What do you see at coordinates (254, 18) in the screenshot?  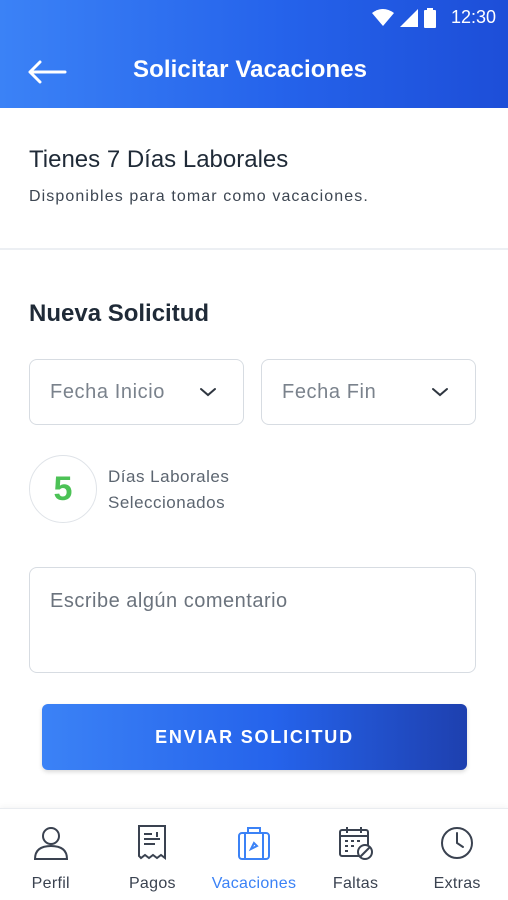 I see `status-bar: 12:30` at bounding box center [254, 18].